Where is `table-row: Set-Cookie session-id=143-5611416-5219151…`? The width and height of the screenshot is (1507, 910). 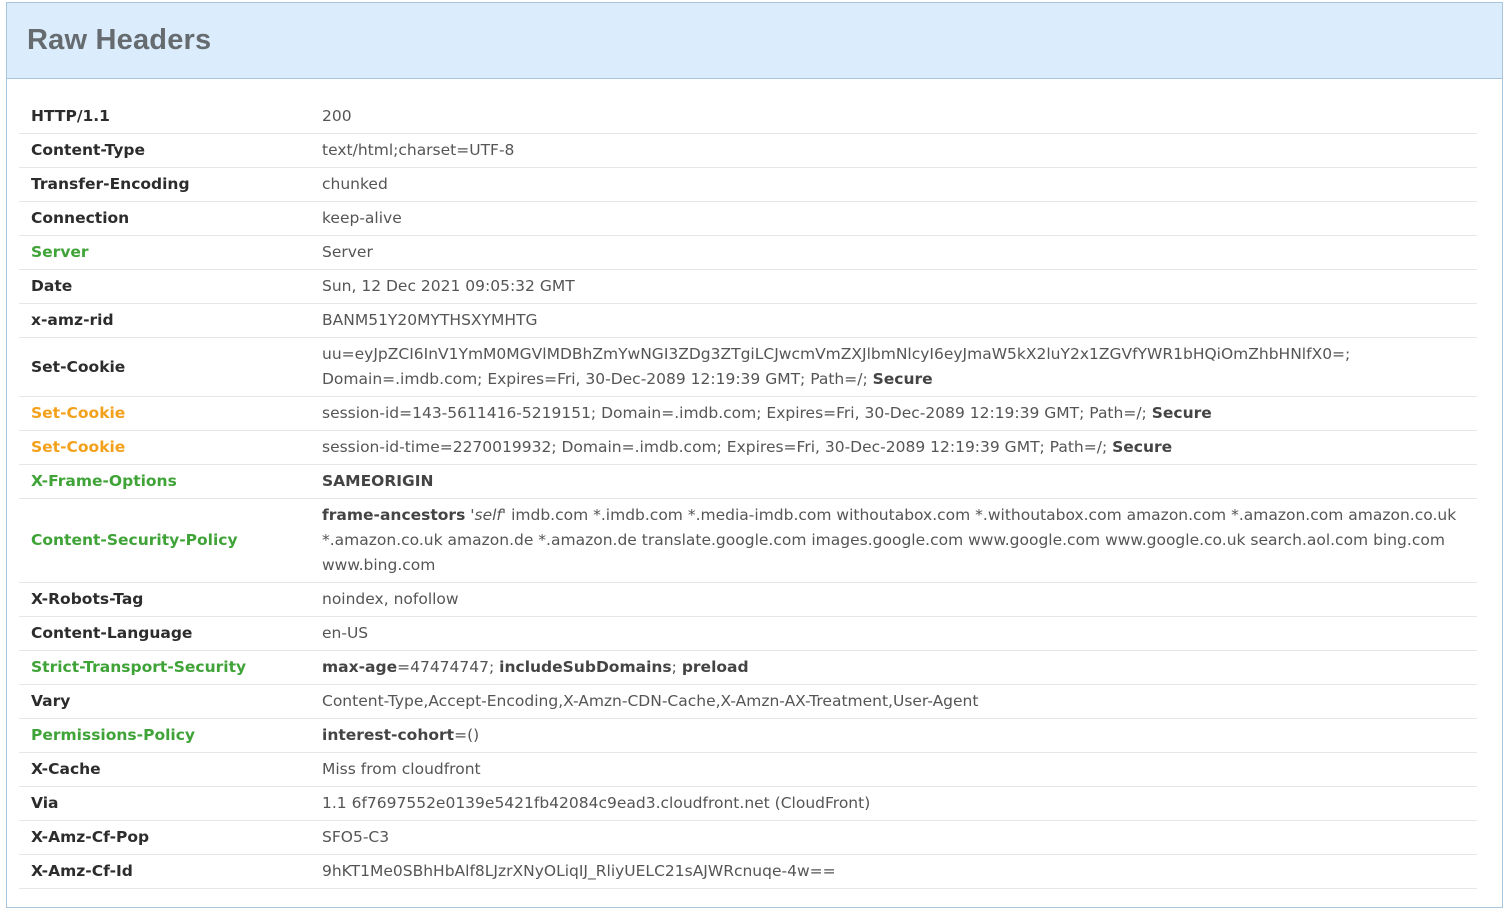
table-row: Set-Cookie session-id=143-5611416-5219151… is located at coordinates (748, 413).